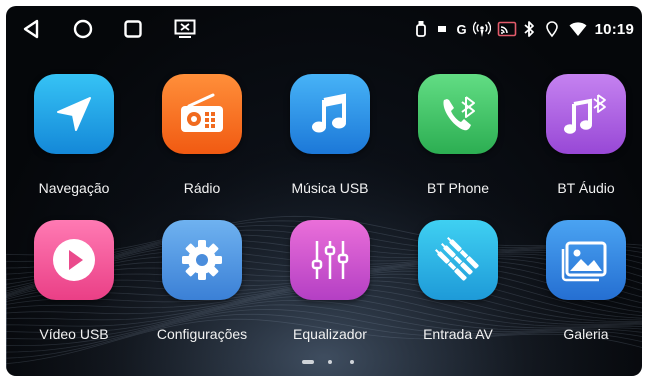 The image size is (648, 382). I want to click on app-video-usb: Vídeo USB, so click(74, 290).